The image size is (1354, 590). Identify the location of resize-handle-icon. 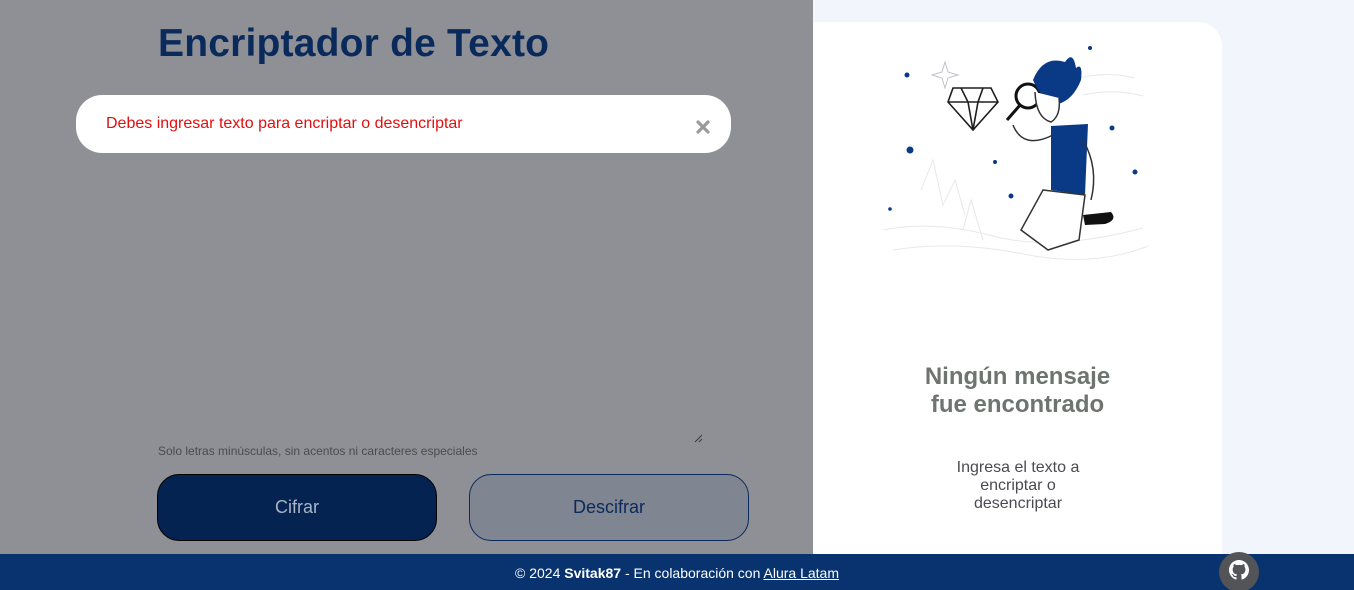
(697, 436).